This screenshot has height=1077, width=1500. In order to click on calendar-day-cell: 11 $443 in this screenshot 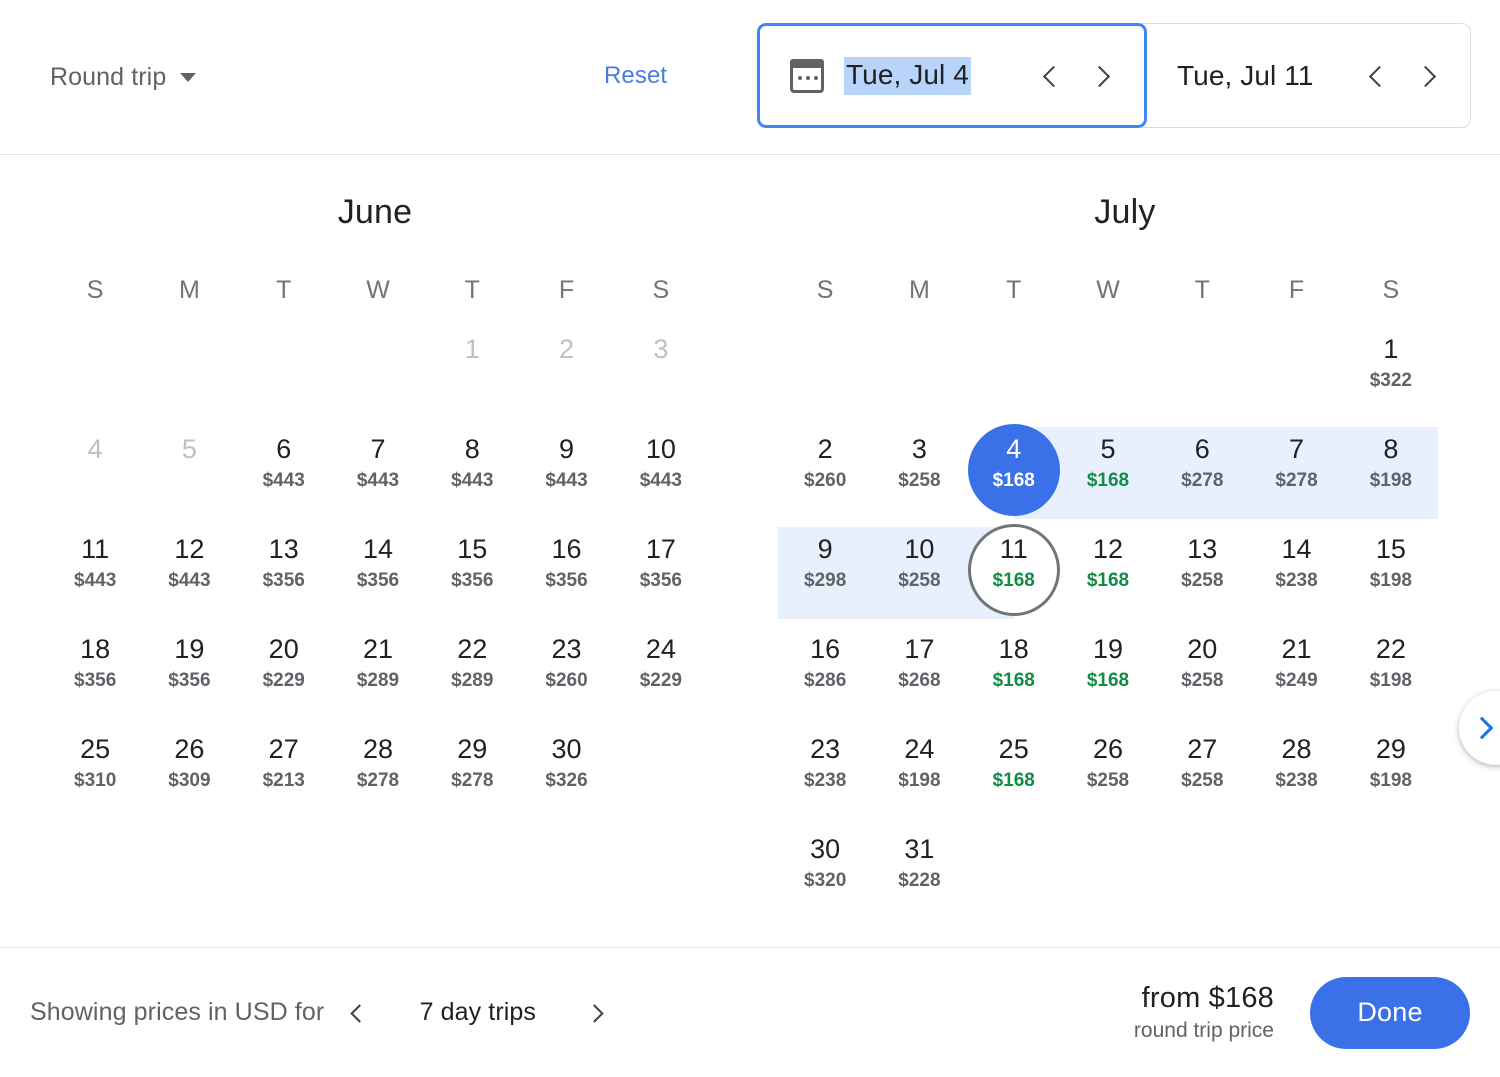, I will do `click(95, 573)`.